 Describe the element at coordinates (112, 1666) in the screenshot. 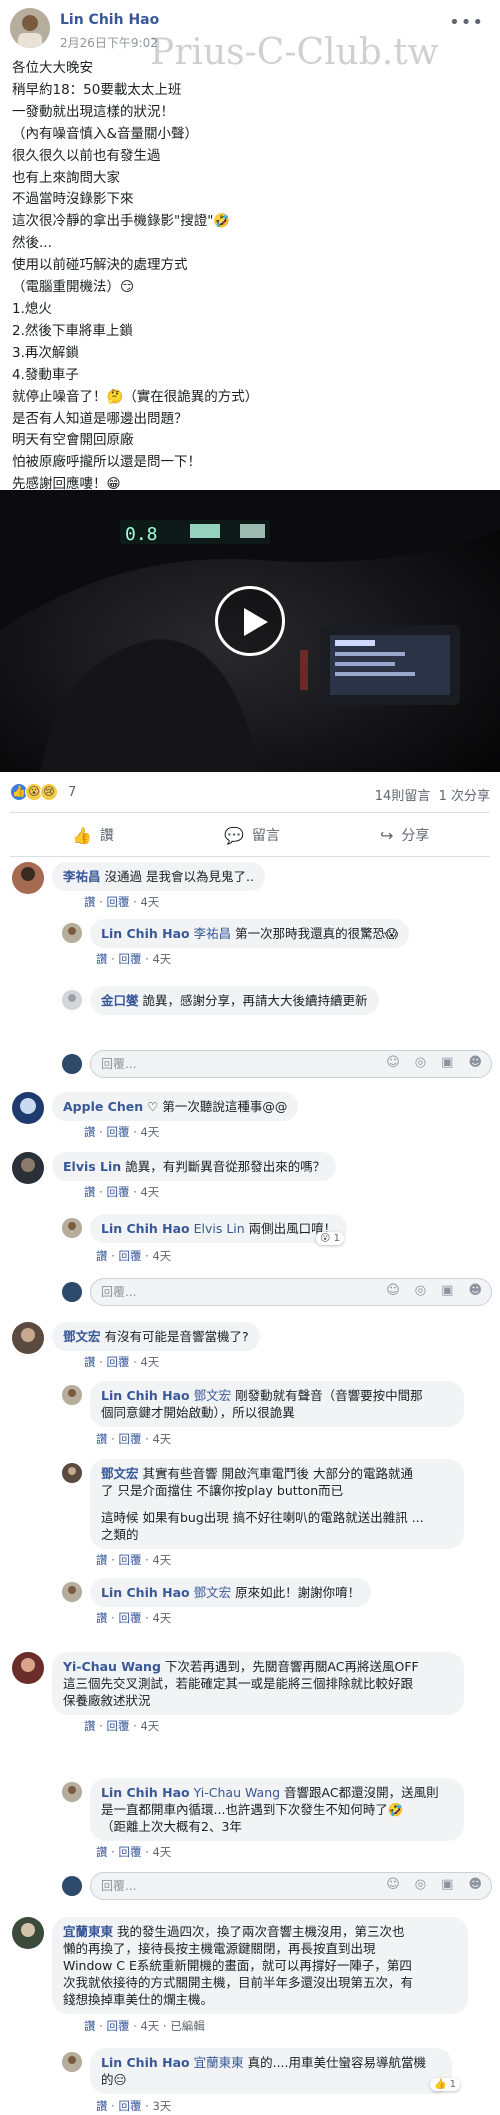

I see `comment-author: Yi-Chau Wang` at that location.